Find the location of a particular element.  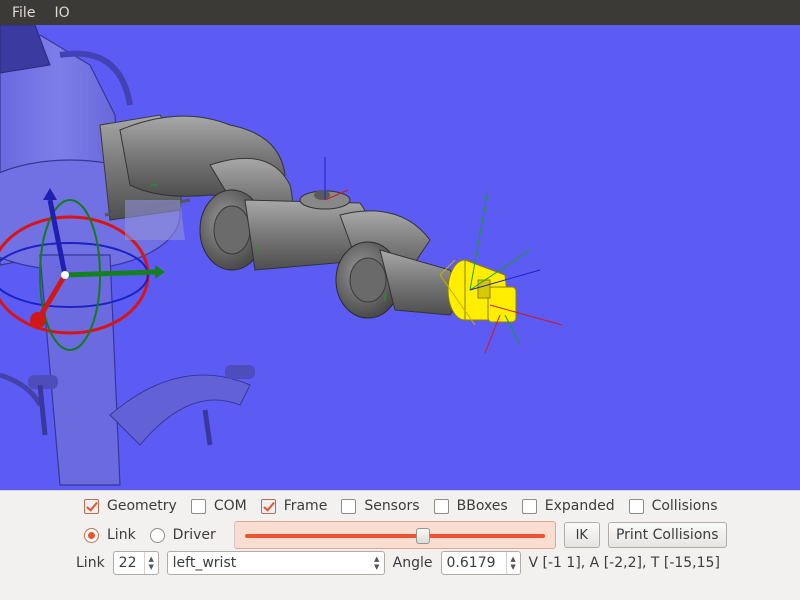

print-collisions-button: Print Collisions is located at coordinates (667, 535).